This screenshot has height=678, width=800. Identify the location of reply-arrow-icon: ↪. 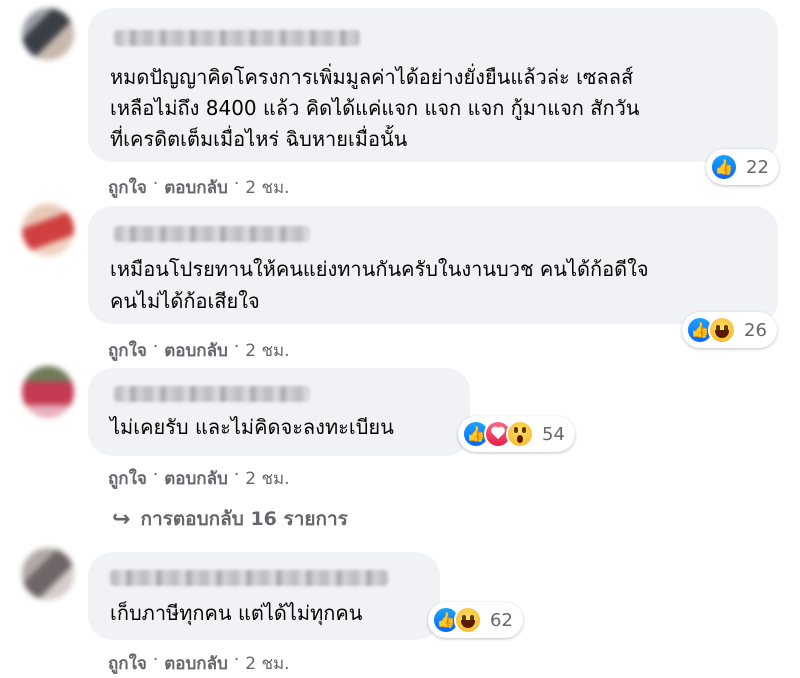
(121, 519).